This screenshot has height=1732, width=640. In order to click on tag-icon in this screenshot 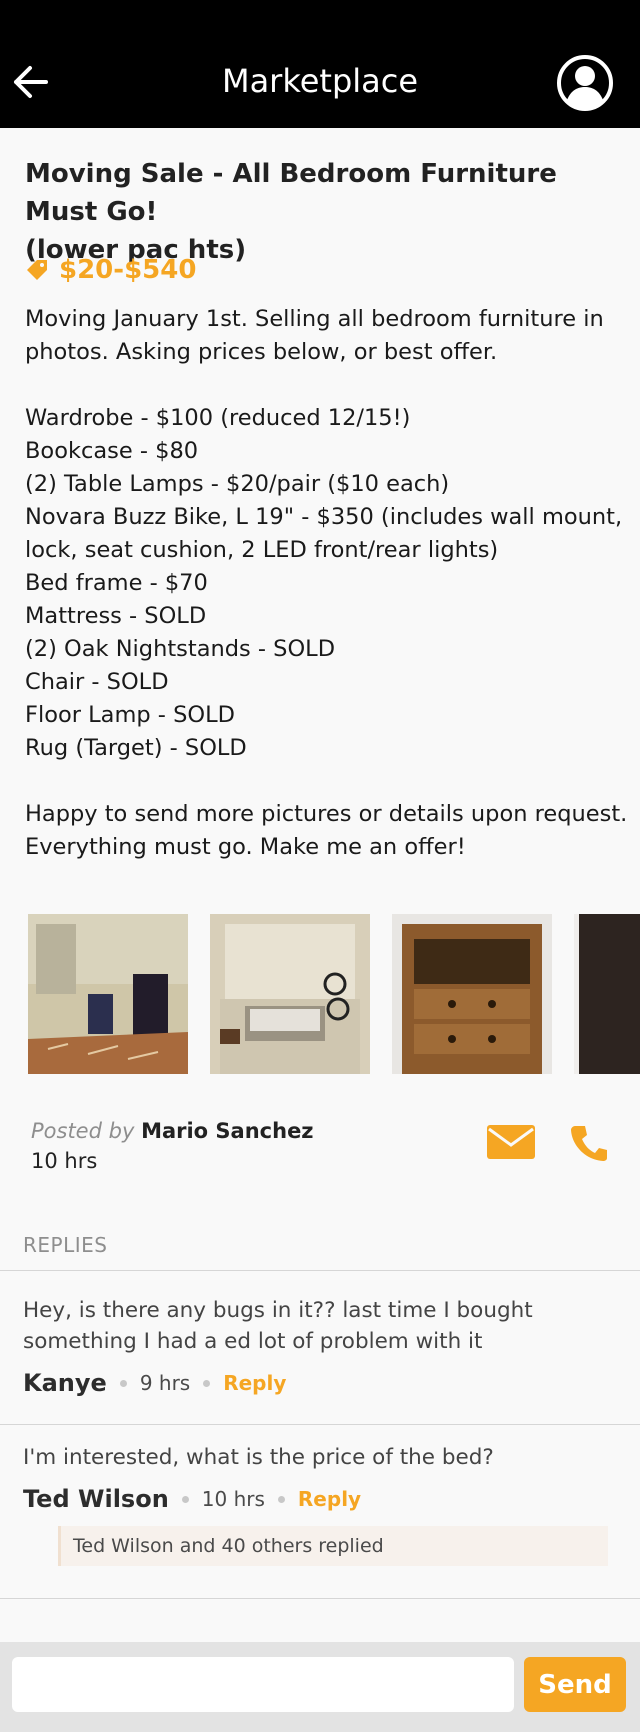, I will do `click(37, 270)`.